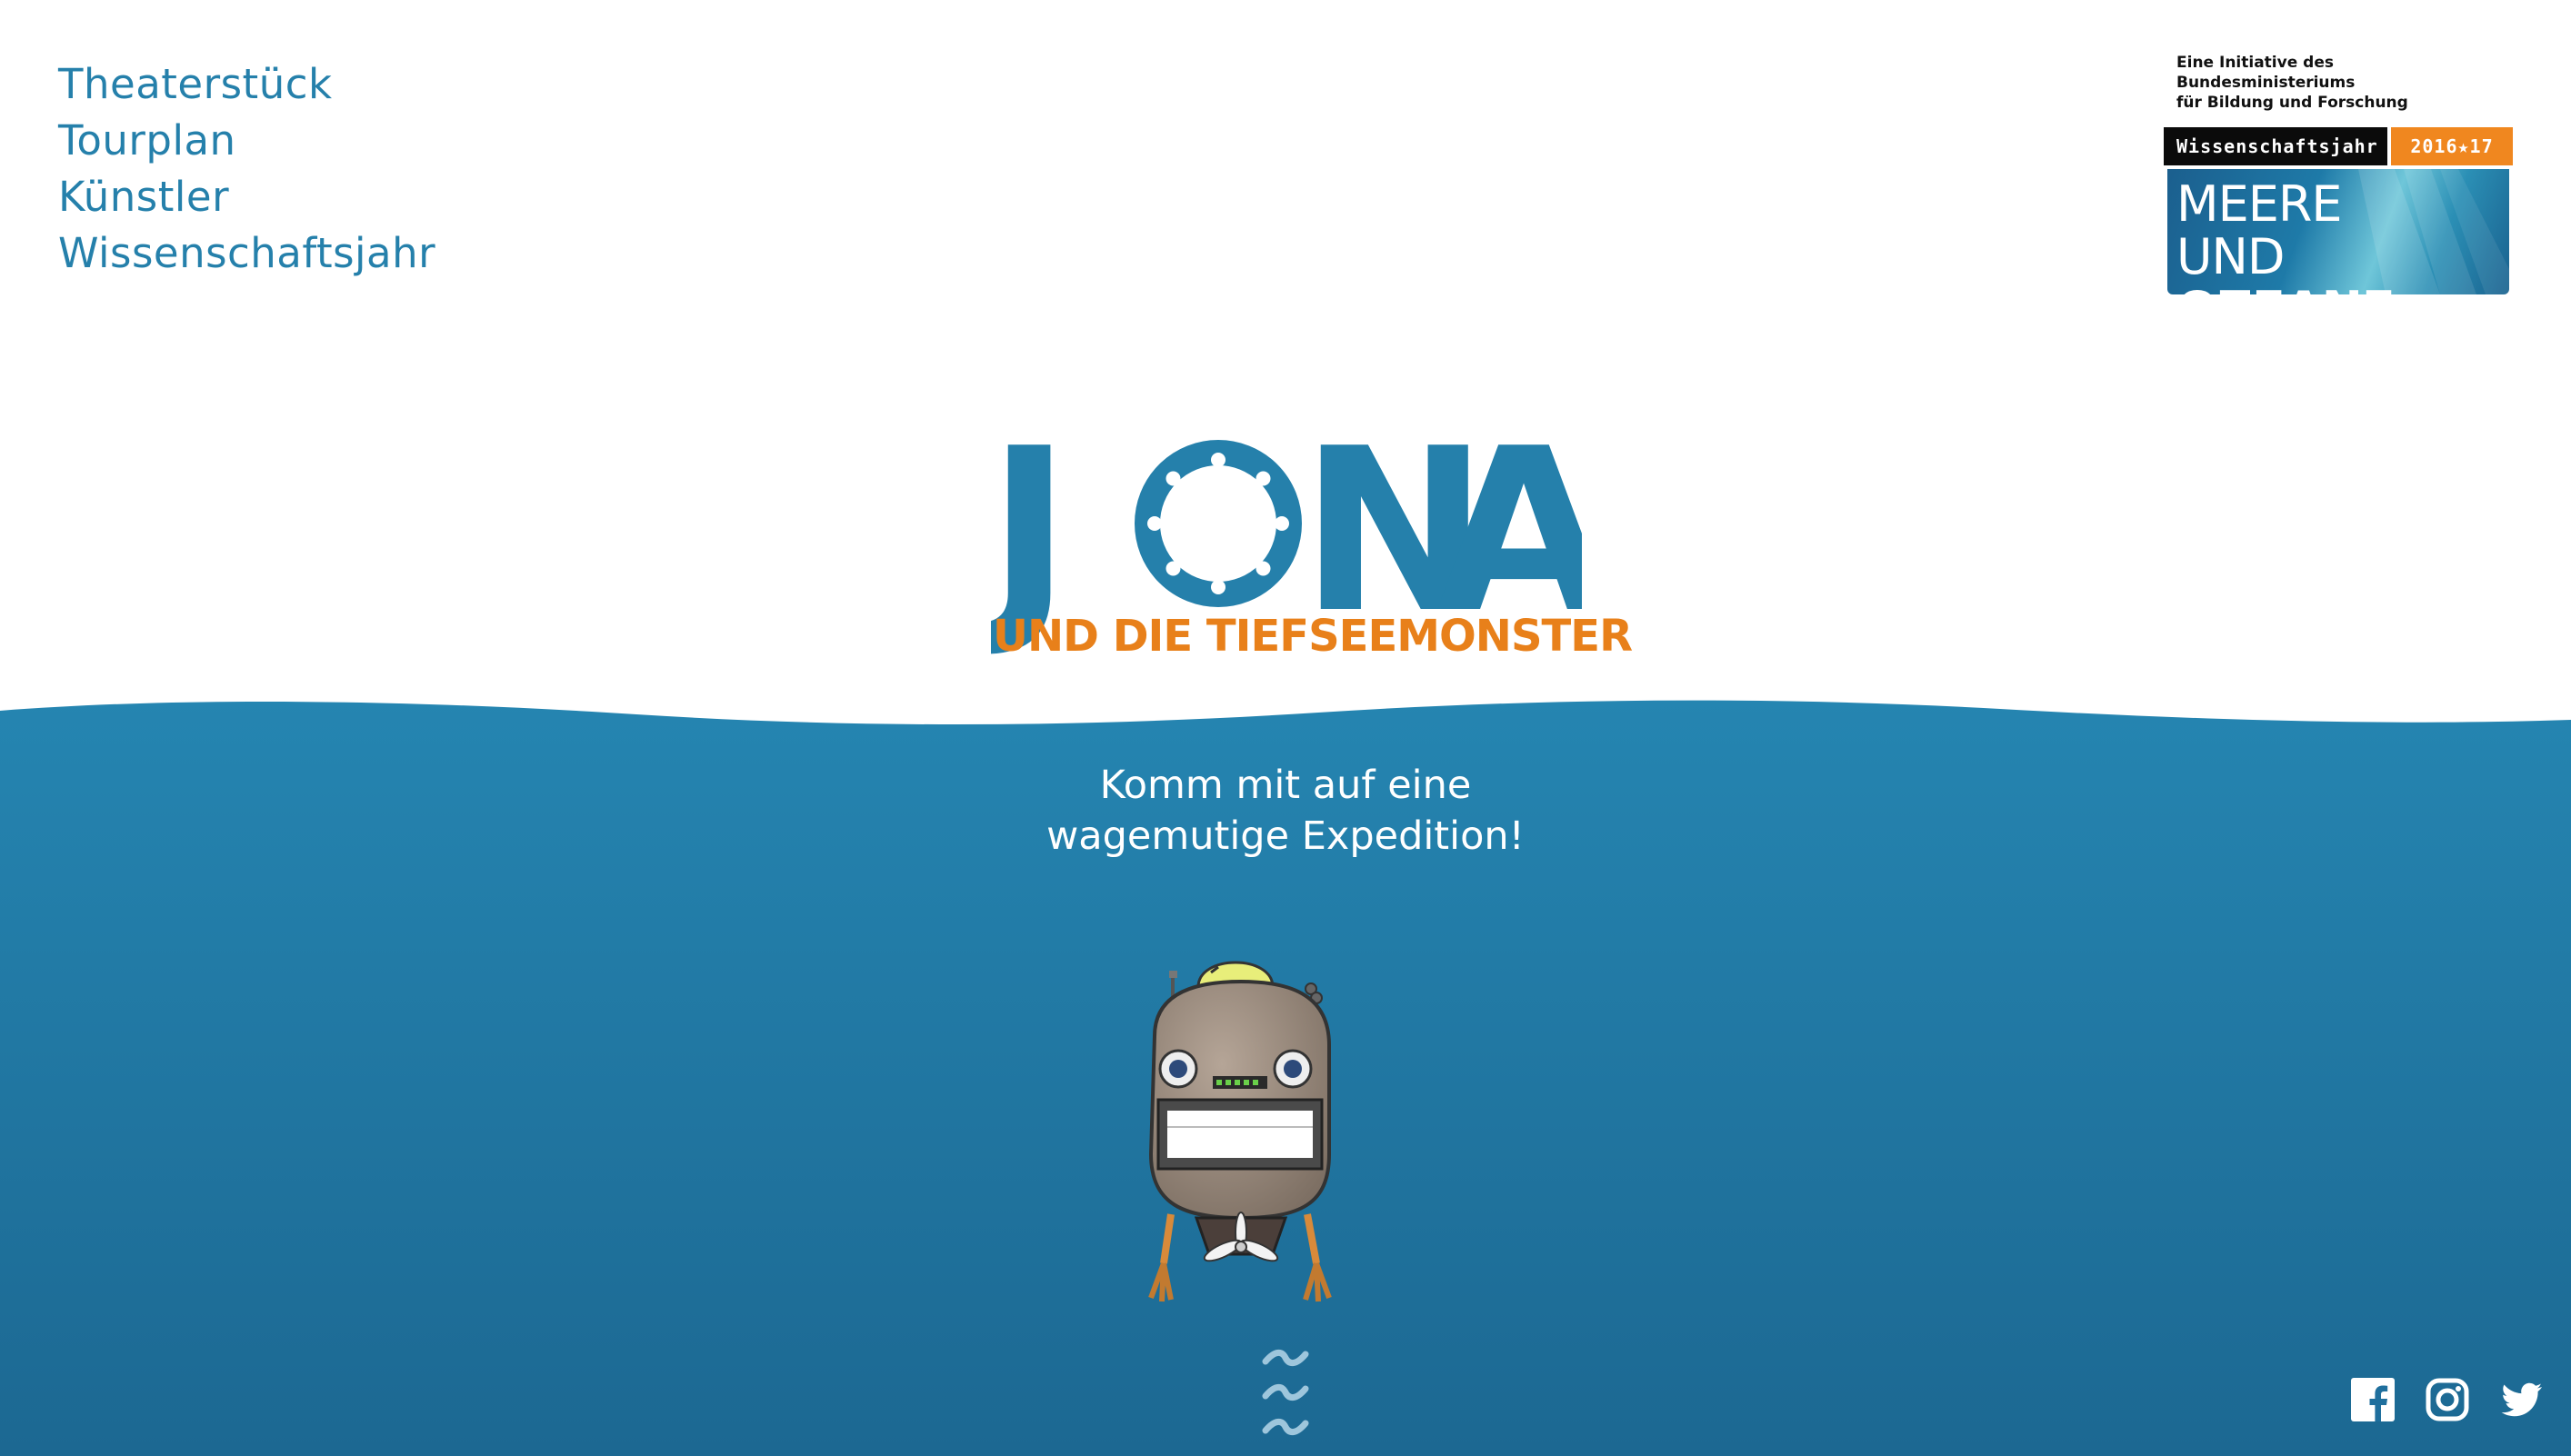  What do you see at coordinates (1285, 811) in the screenshot?
I see `tagline: Komm mit auf eine wagemutige Expedition!` at bounding box center [1285, 811].